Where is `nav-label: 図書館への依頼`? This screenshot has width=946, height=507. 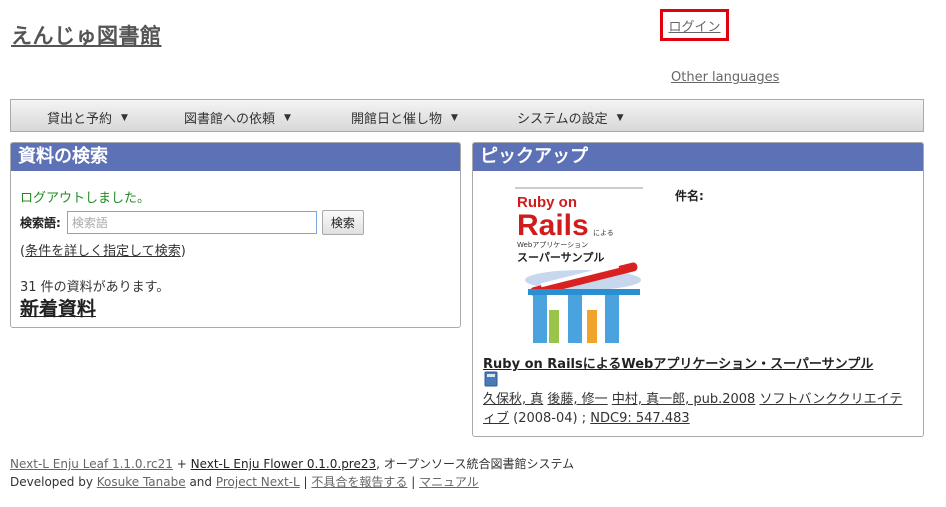 nav-label: 図書館への依頼 is located at coordinates (230, 119).